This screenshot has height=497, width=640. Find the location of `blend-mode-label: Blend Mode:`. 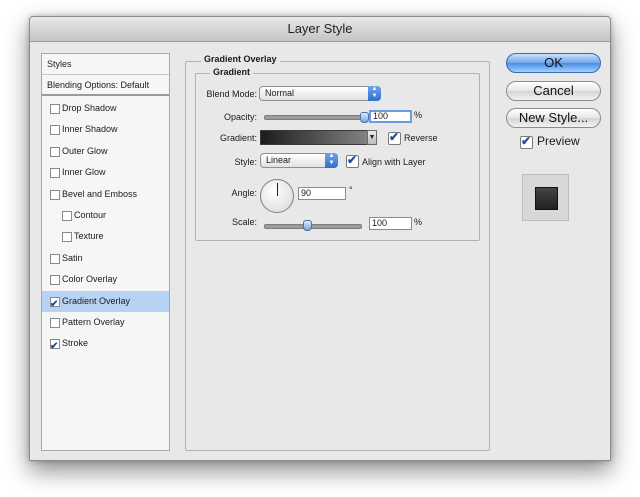

blend-mode-label: Blend Mode: is located at coordinates (231, 94).